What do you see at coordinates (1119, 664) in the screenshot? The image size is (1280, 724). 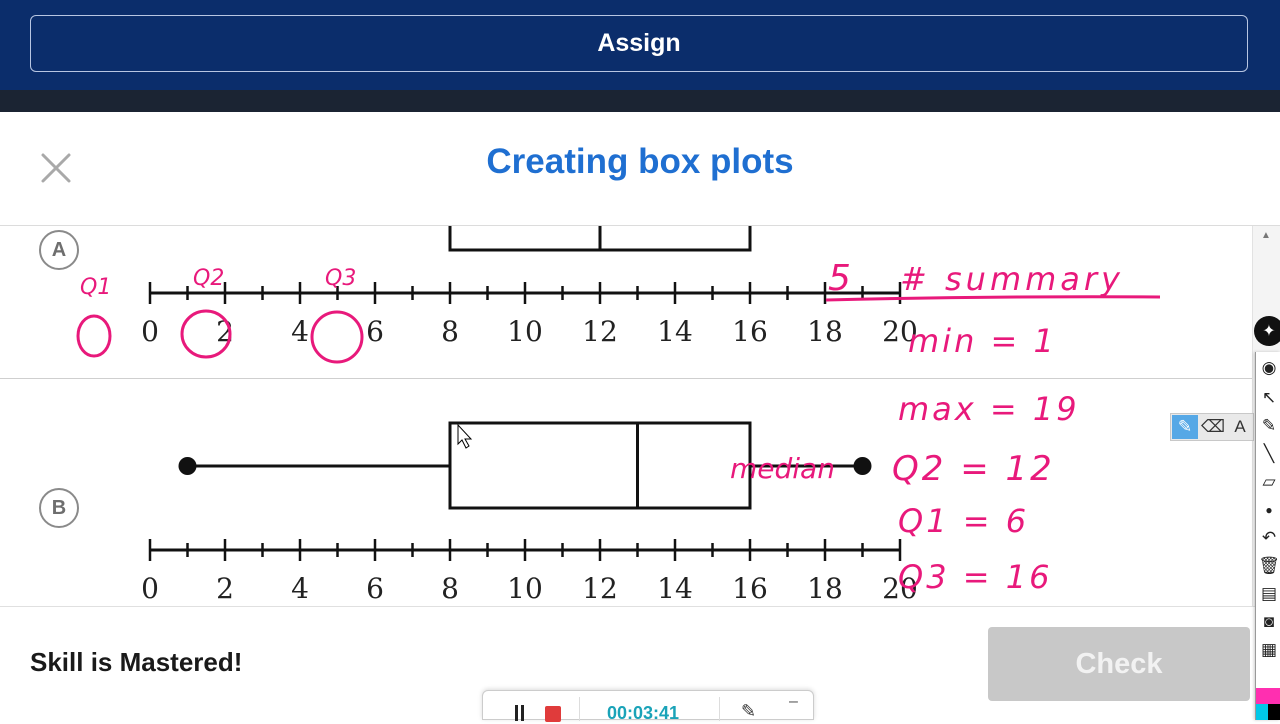 I see `check-button: Check` at bounding box center [1119, 664].